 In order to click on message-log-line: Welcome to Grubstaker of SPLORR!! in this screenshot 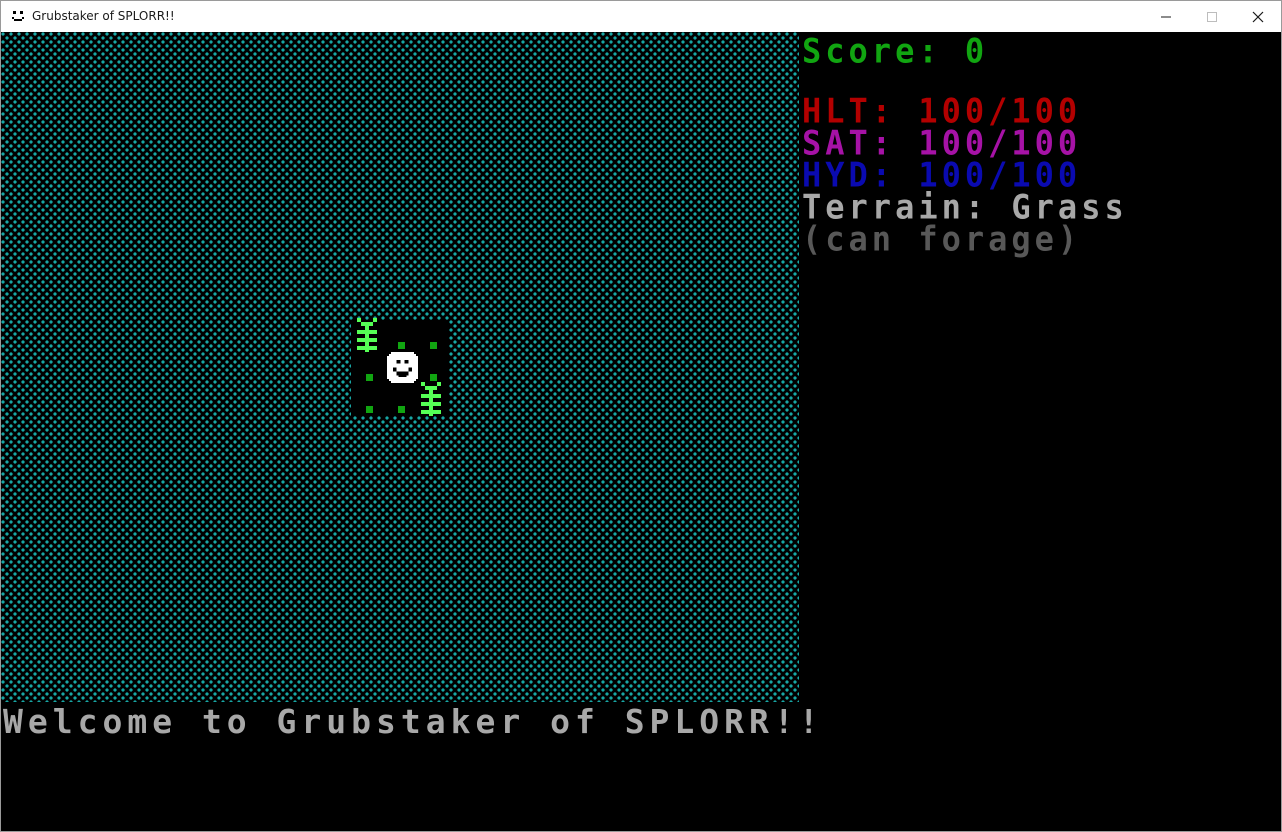, I will do `click(413, 721)`.